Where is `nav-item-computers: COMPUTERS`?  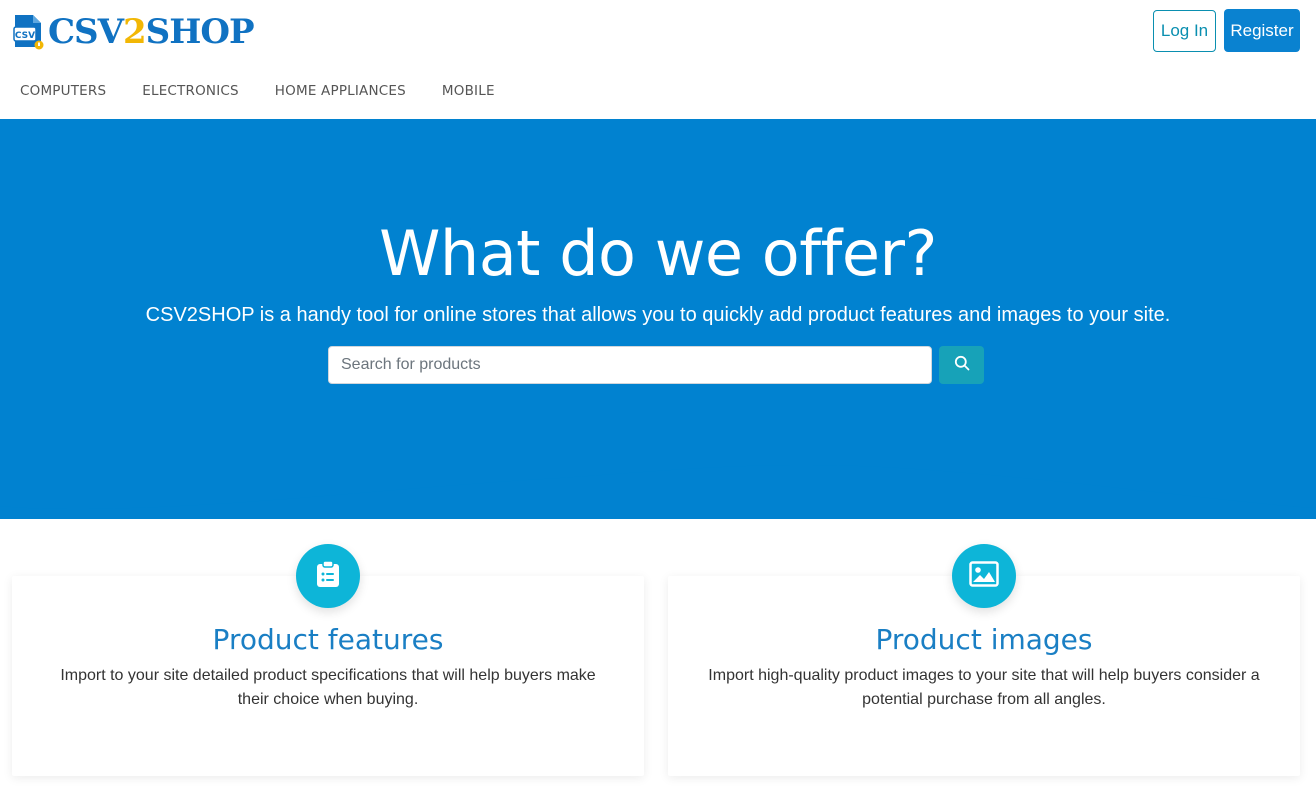
nav-item-computers: COMPUTERS is located at coordinates (63, 91).